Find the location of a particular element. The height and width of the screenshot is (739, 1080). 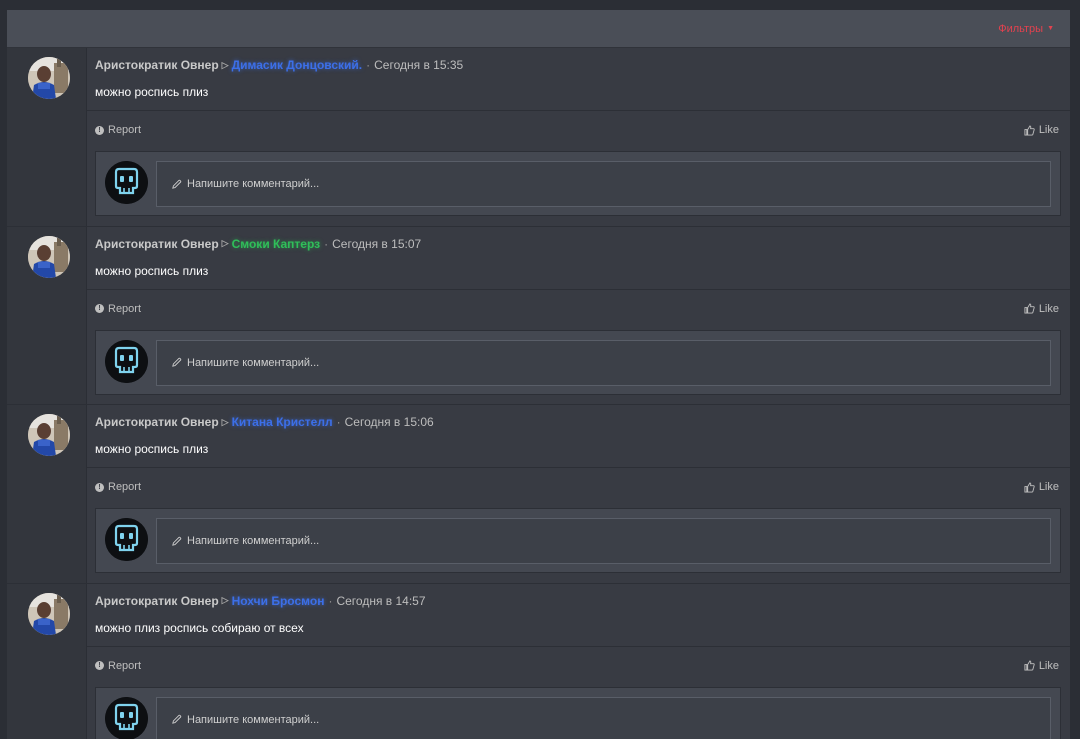

filters-label: Фильтры is located at coordinates (1021, 28).